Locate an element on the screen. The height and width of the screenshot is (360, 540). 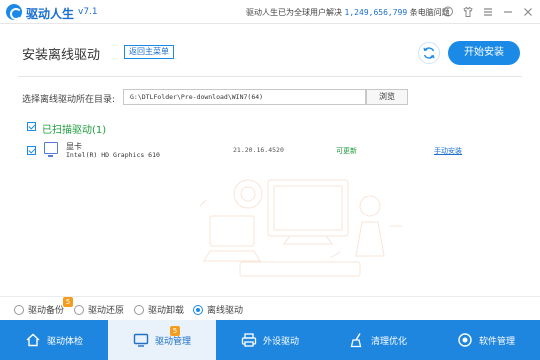
nav-label: 软件管理 is located at coordinates (496, 341).